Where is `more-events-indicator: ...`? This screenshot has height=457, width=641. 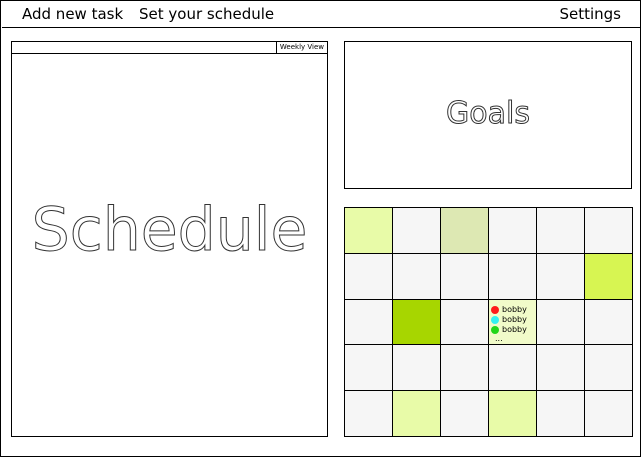
more-events-indicator: ... is located at coordinates (509, 338).